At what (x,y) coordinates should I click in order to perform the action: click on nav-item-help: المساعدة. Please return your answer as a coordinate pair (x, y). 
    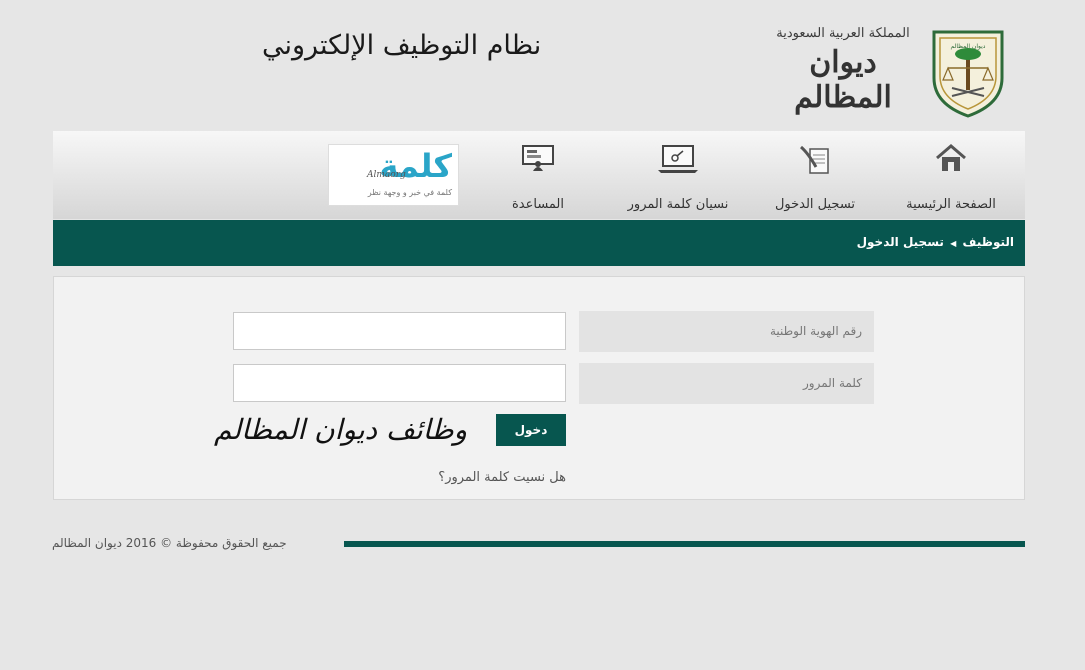
    Looking at the image, I should click on (538, 175).